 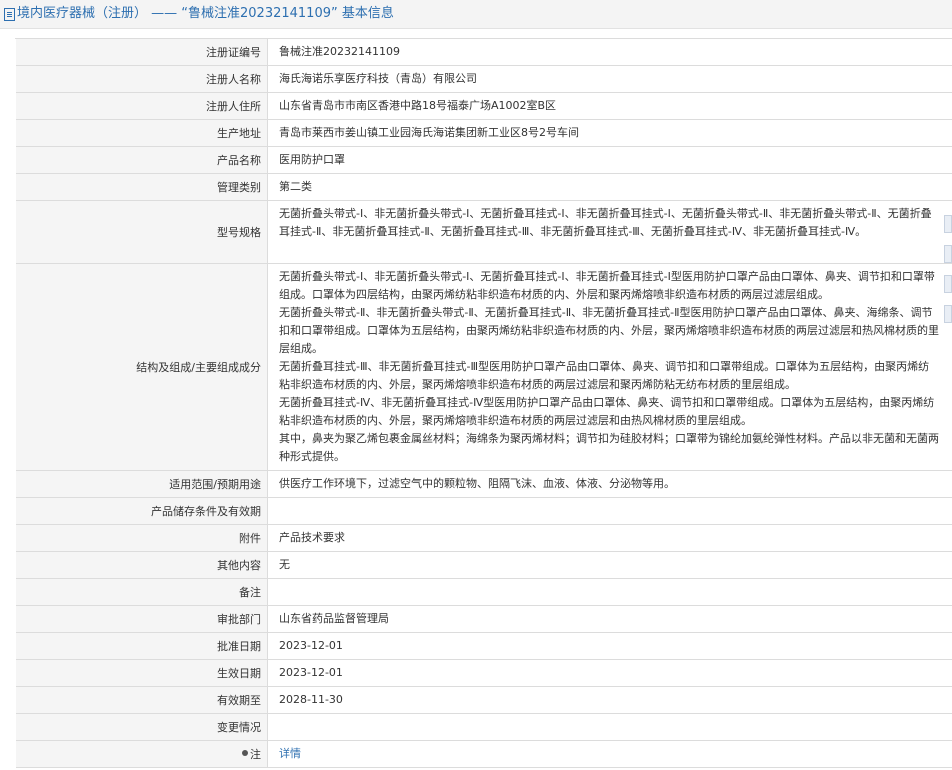 What do you see at coordinates (142, 187) in the screenshot?
I see `field-label: 管理类别` at bounding box center [142, 187].